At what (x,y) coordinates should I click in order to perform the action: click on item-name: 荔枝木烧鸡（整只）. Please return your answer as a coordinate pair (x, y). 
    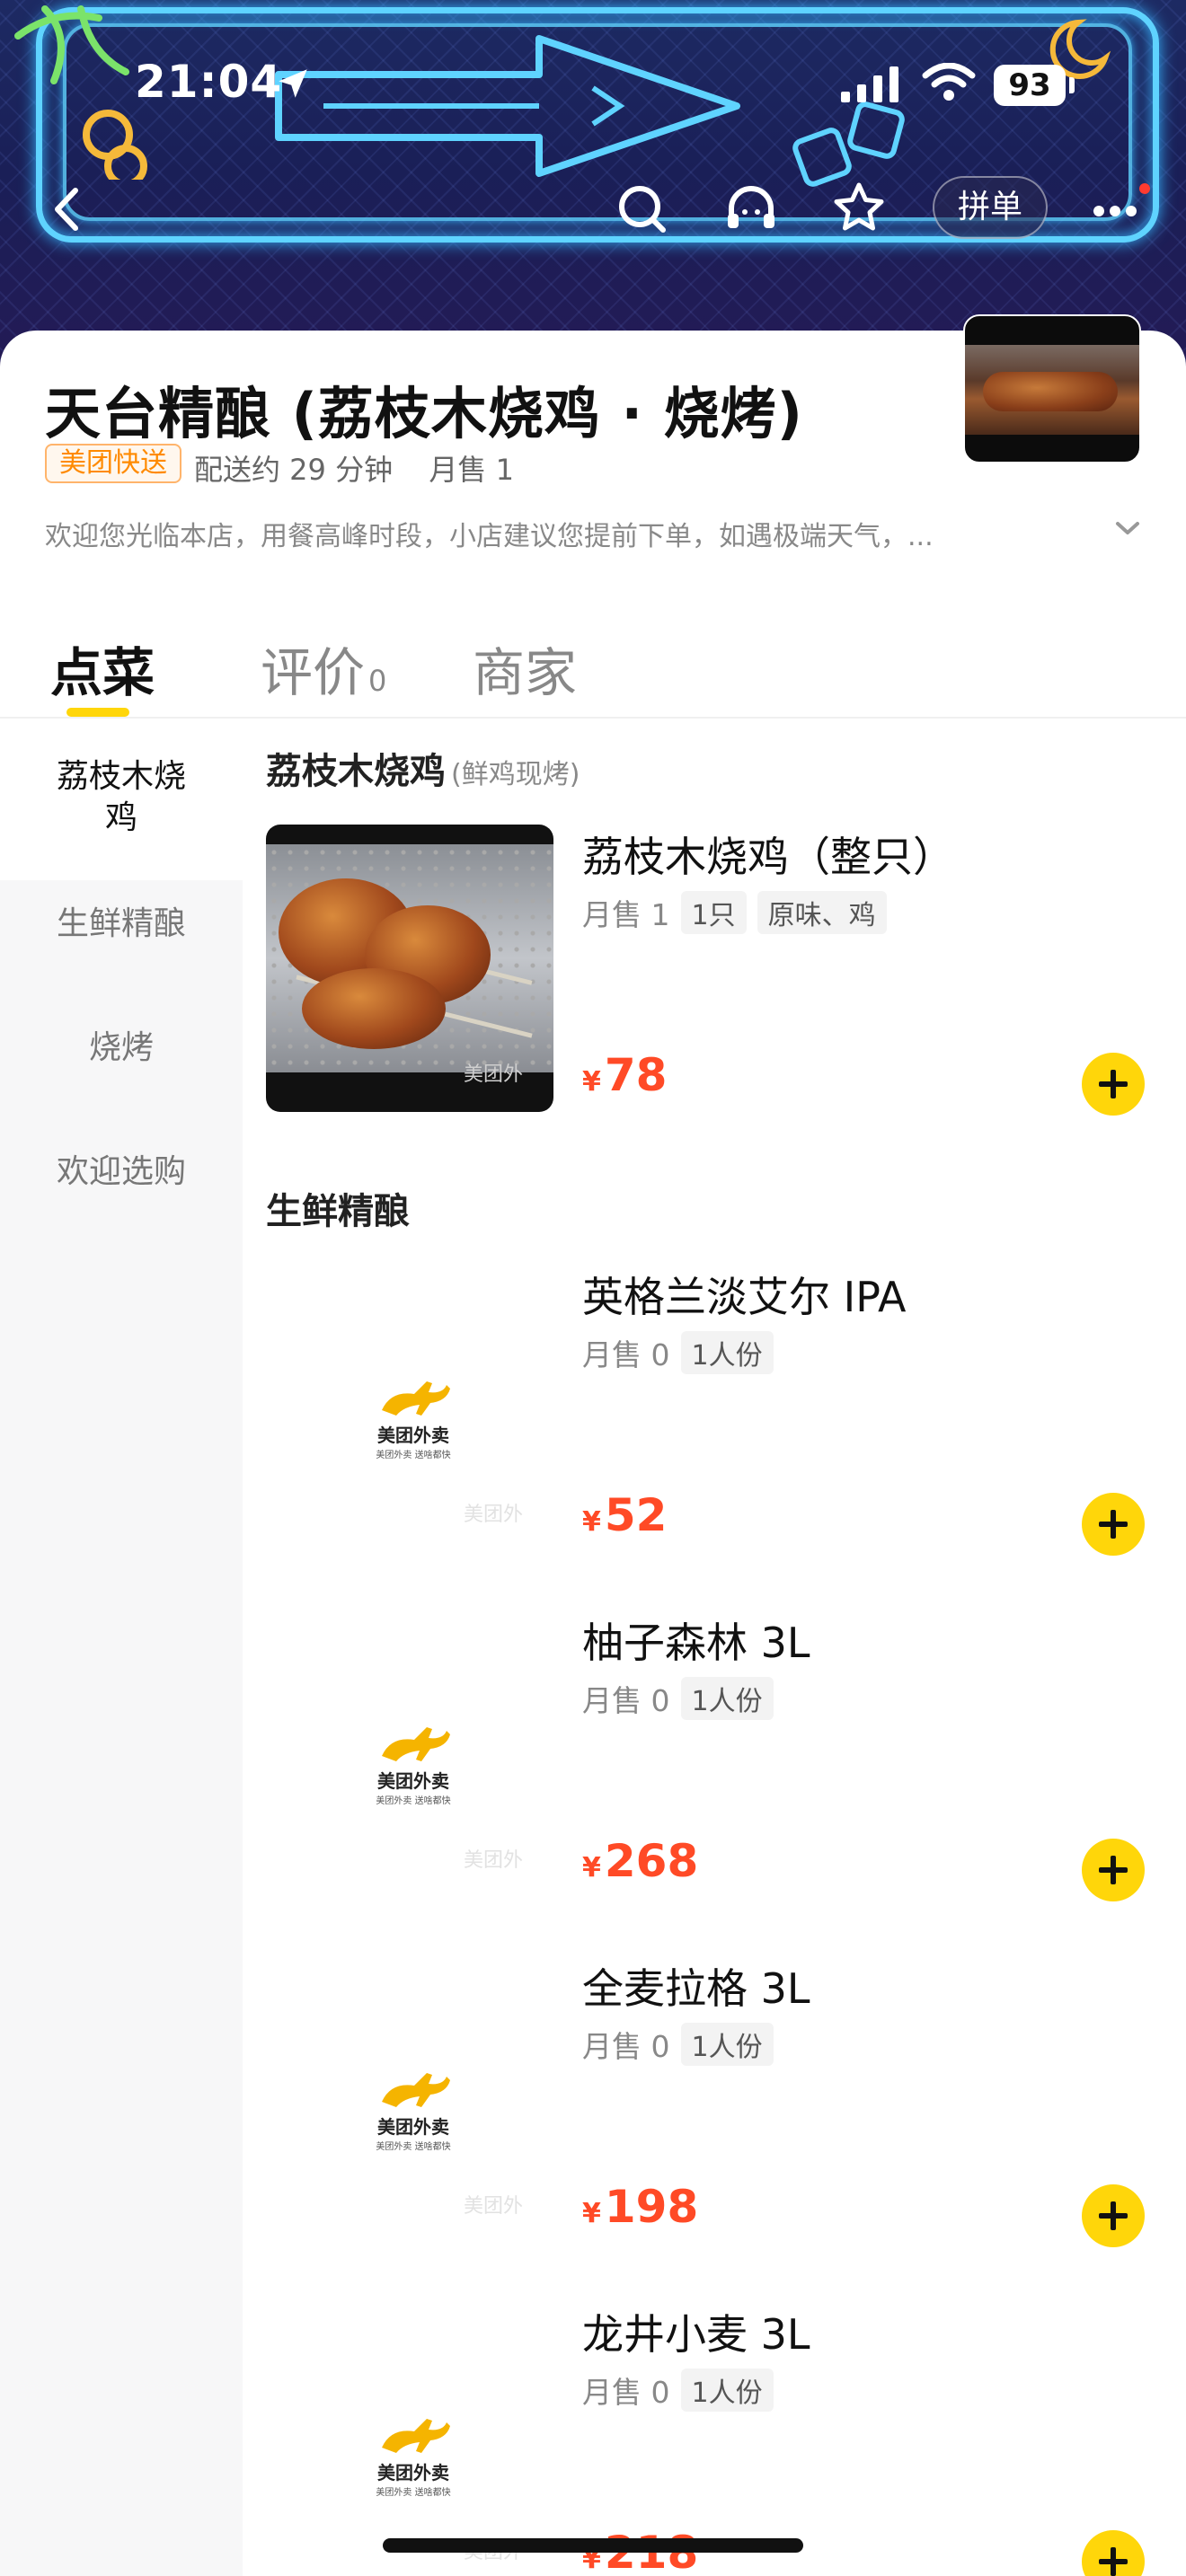
    Looking at the image, I should click on (768, 857).